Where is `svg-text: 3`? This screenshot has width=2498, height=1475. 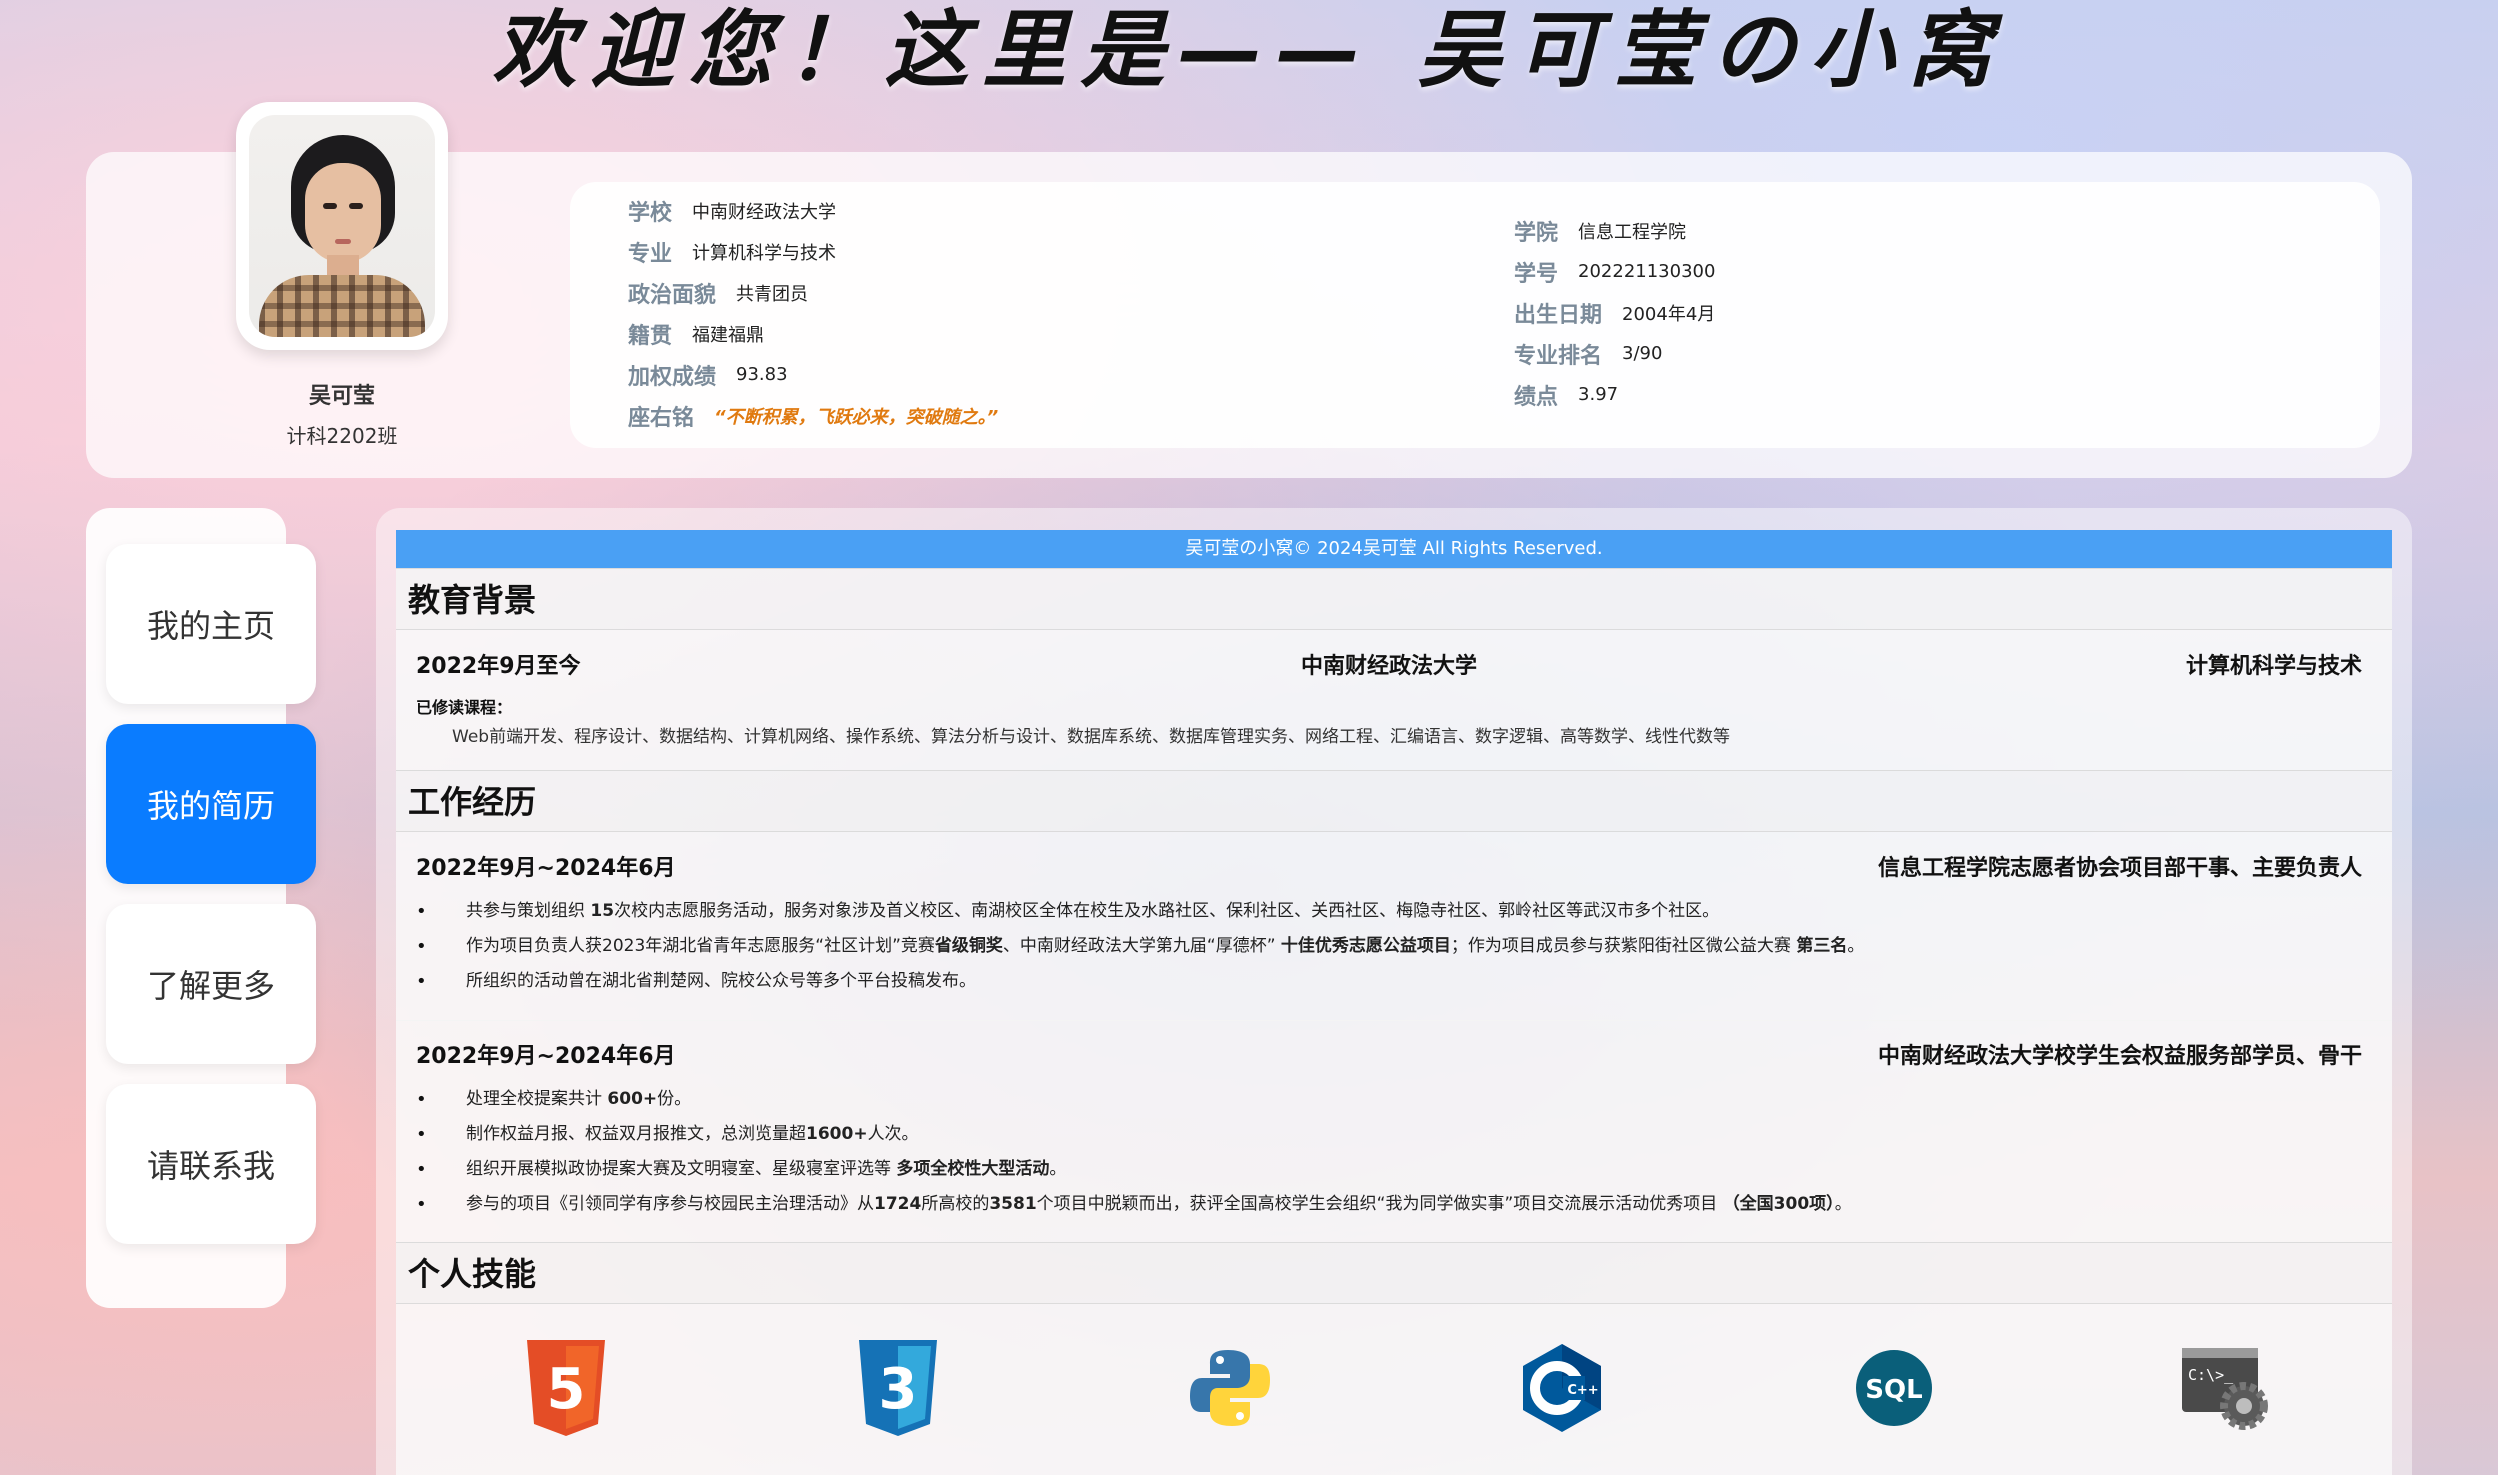 svg-text: 3 is located at coordinates (898, 1389).